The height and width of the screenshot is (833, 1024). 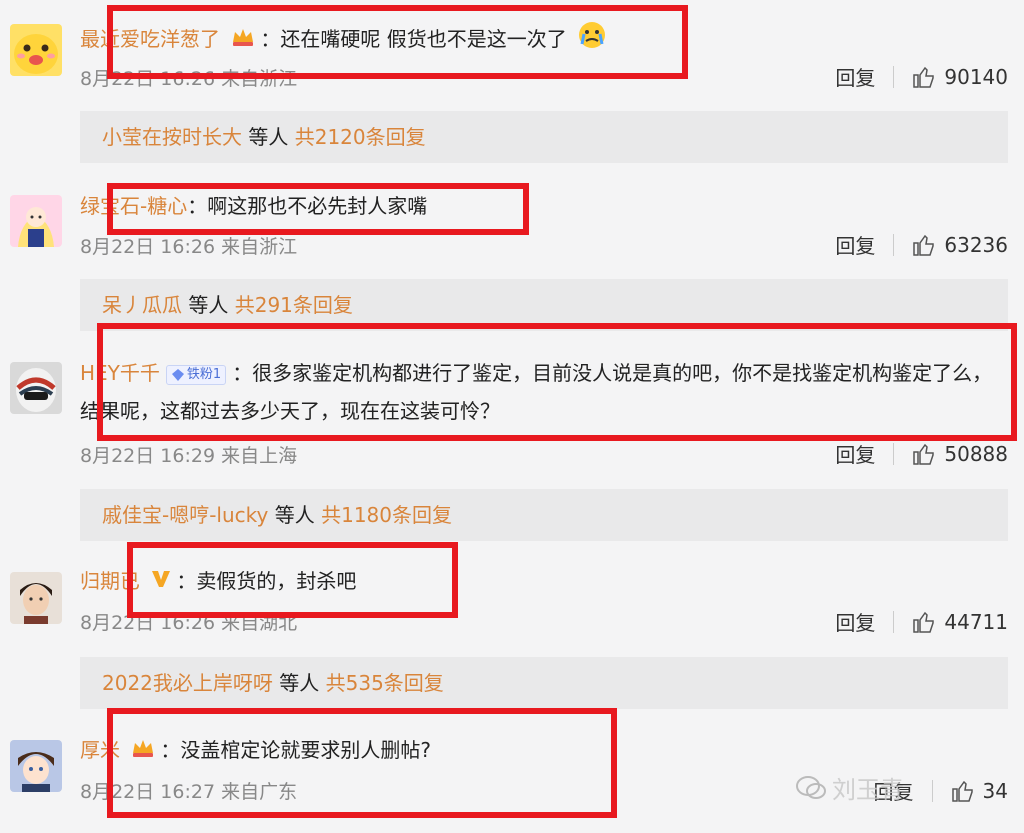 What do you see at coordinates (172, 137) in the screenshot?
I see `reply-user: 小莹在按时长大` at bounding box center [172, 137].